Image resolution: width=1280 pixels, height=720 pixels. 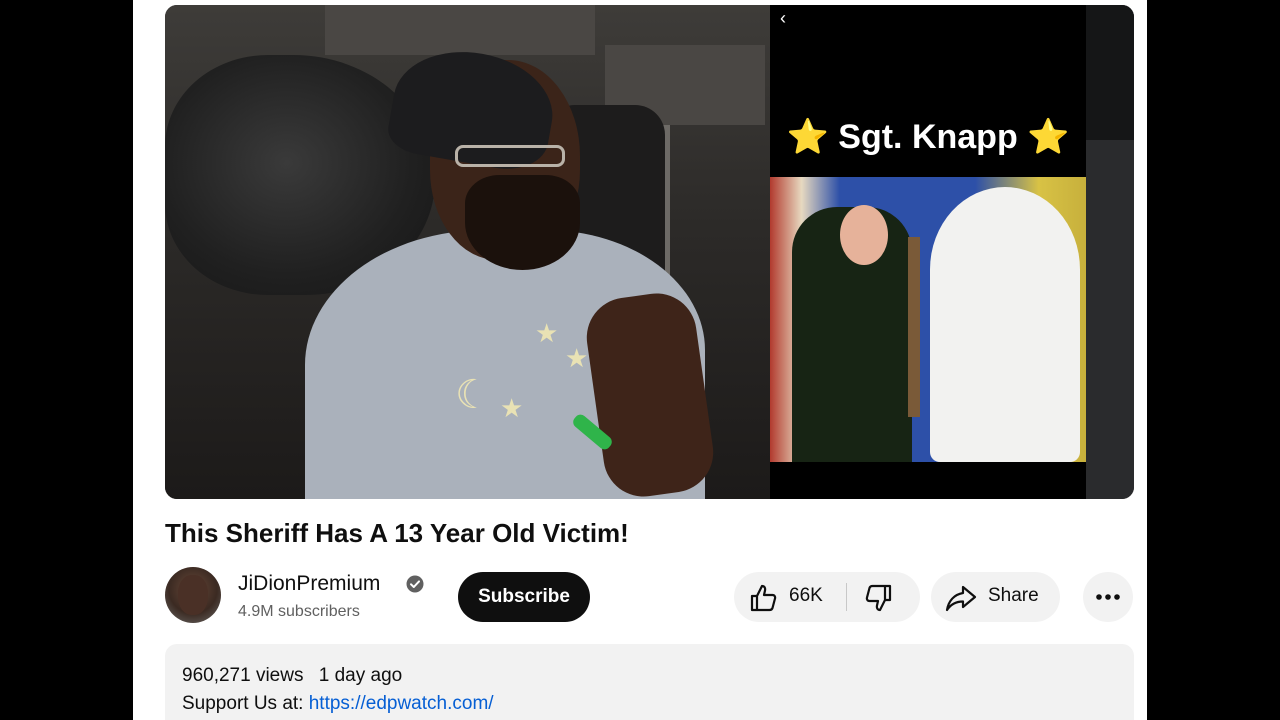 I want to click on share-label: Share, so click(x=1013, y=595).